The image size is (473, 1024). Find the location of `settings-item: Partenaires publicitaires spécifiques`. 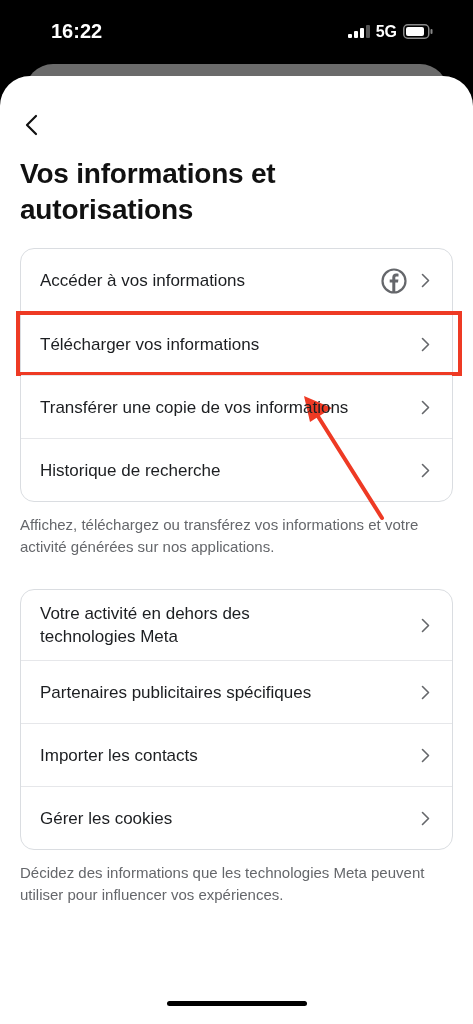

settings-item: Partenaires publicitaires spécifiques is located at coordinates (236, 691).